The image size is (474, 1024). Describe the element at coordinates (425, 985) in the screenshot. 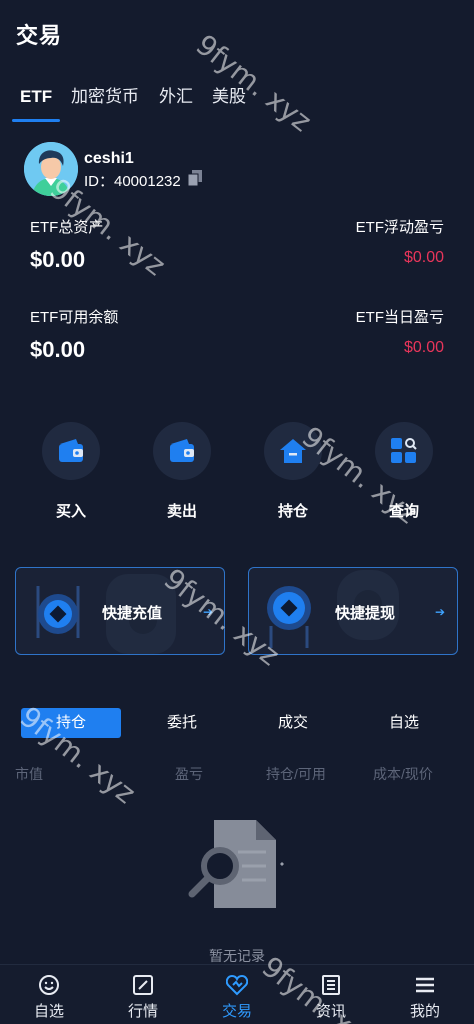

I see `menu-icon` at that location.